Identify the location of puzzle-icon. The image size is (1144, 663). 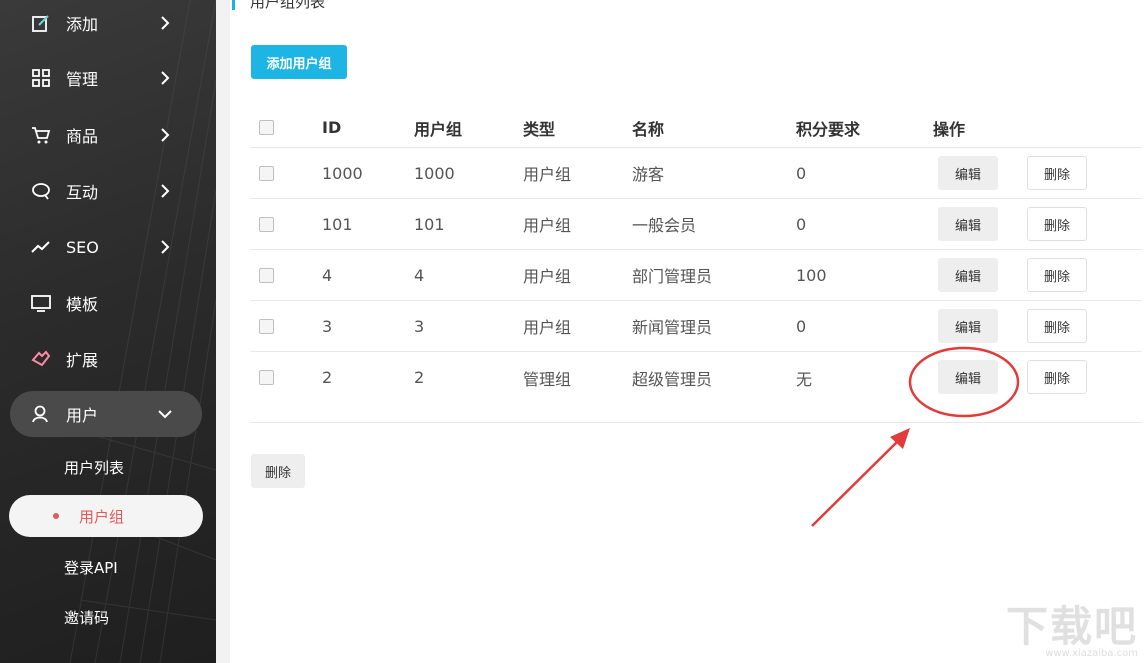
(41, 359).